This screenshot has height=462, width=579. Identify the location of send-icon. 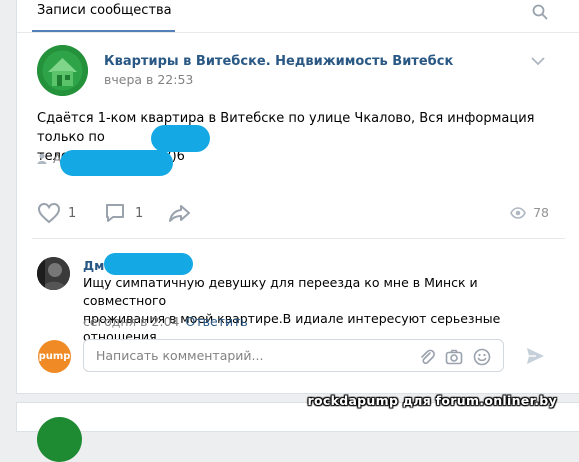
(535, 356).